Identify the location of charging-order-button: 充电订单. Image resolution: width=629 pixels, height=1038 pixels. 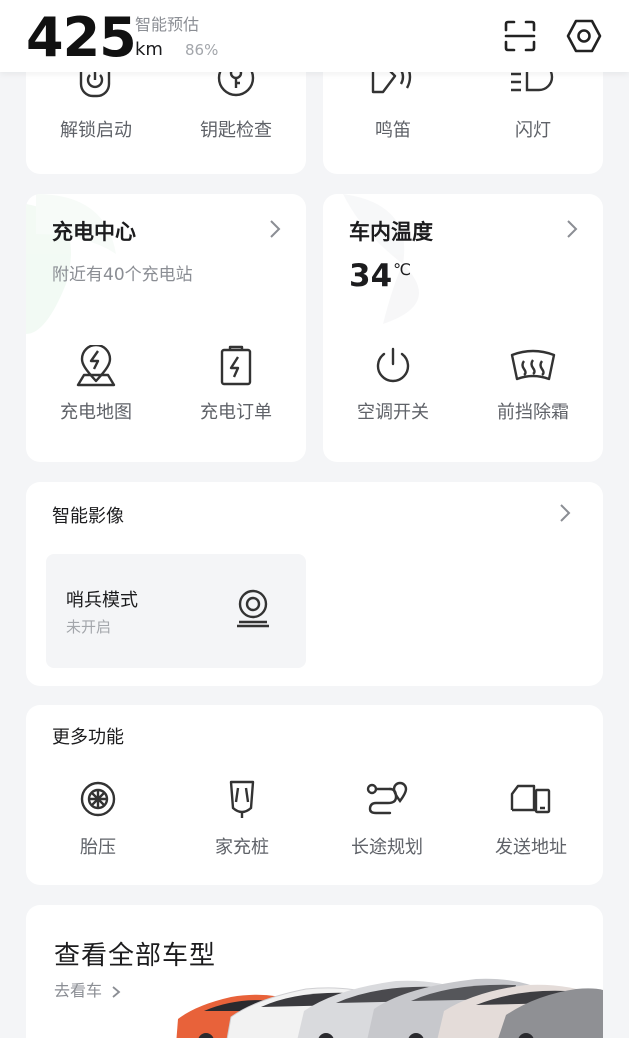
(236, 384).